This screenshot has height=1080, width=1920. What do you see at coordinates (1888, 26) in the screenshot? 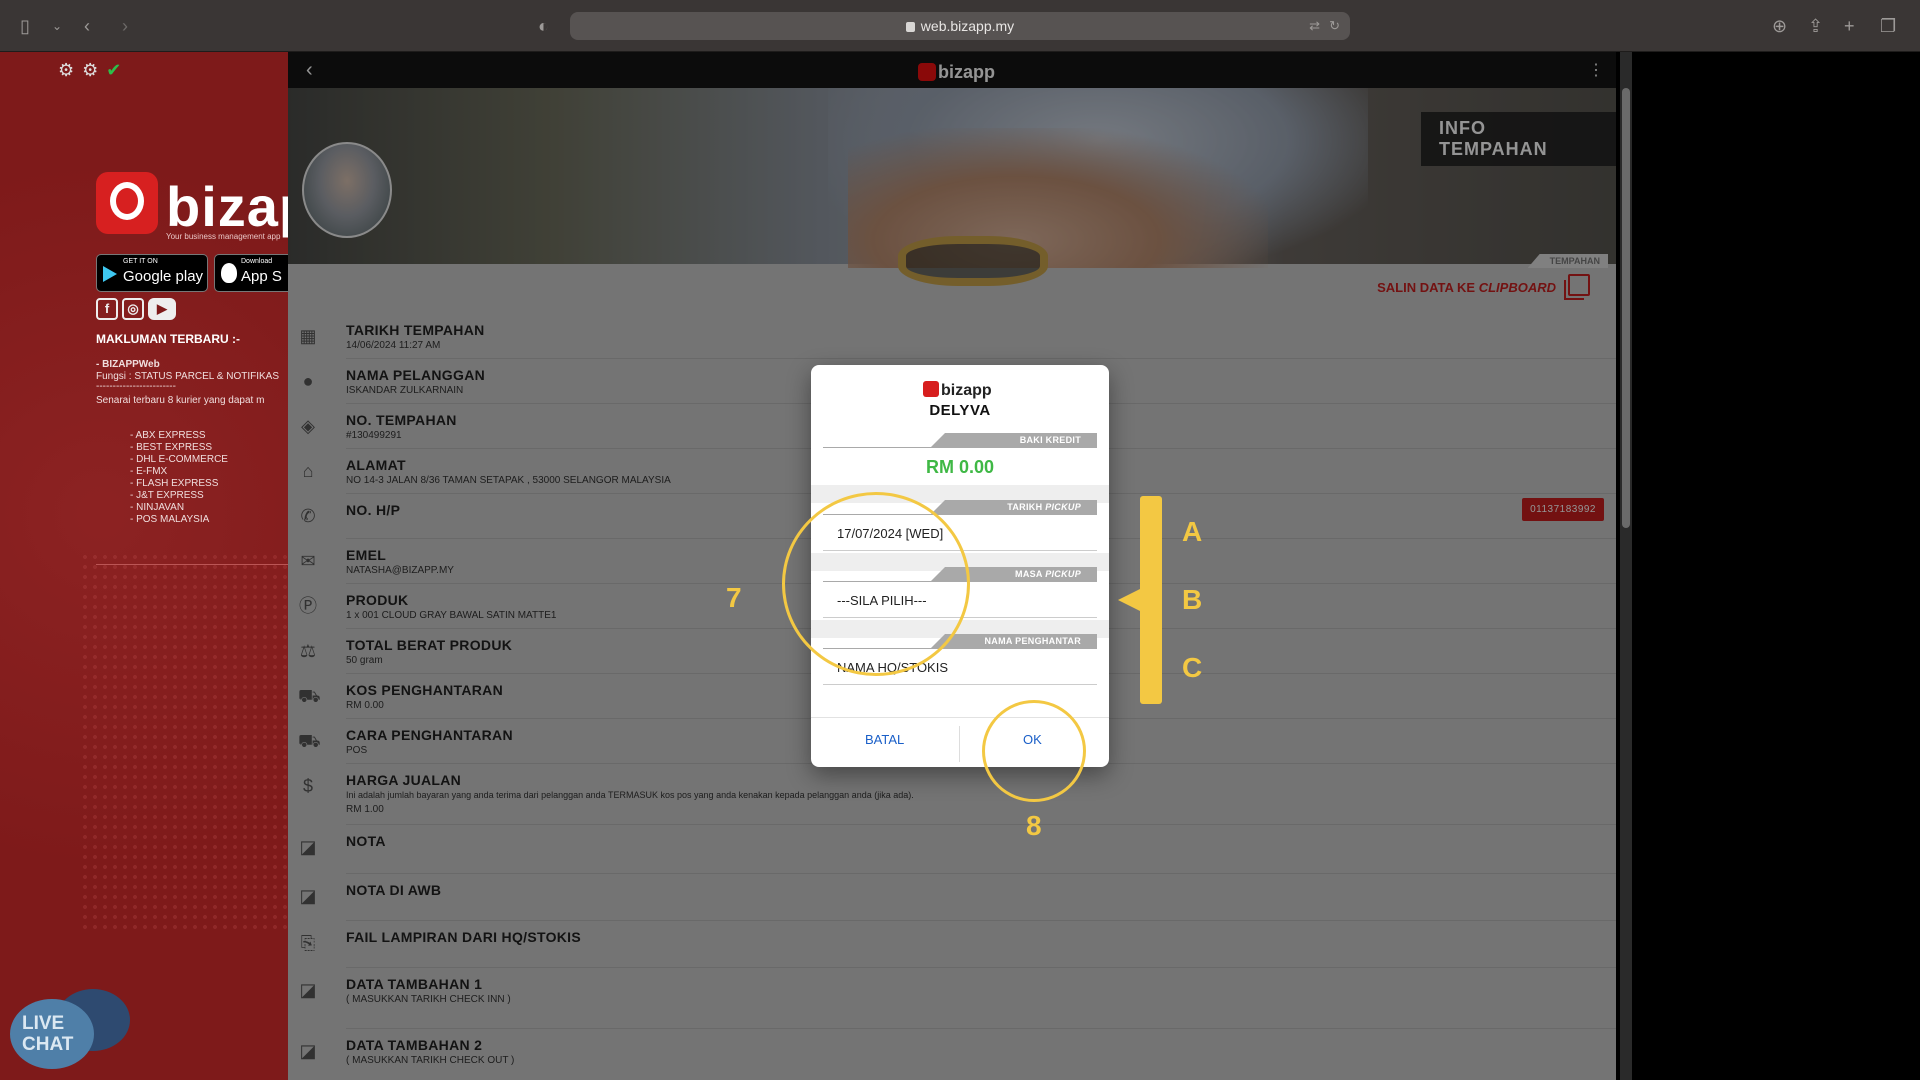
I see `tab-overview-icon: ❐` at bounding box center [1888, 26].